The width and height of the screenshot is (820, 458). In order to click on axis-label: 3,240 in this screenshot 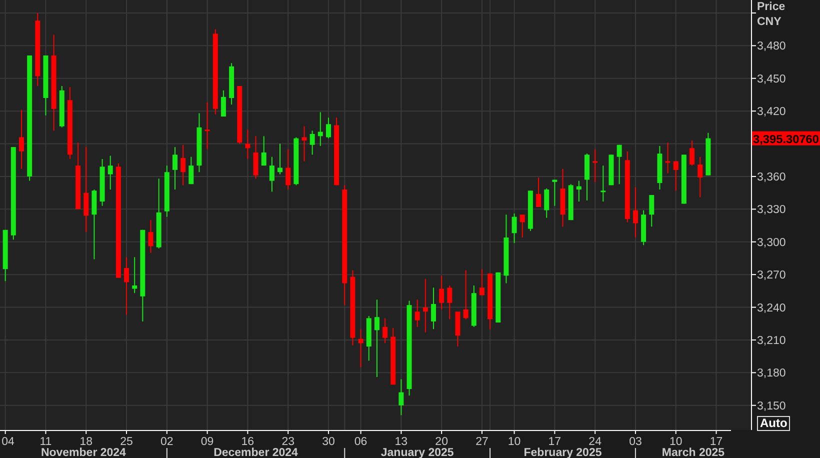, I will do `click(771, 308)`.